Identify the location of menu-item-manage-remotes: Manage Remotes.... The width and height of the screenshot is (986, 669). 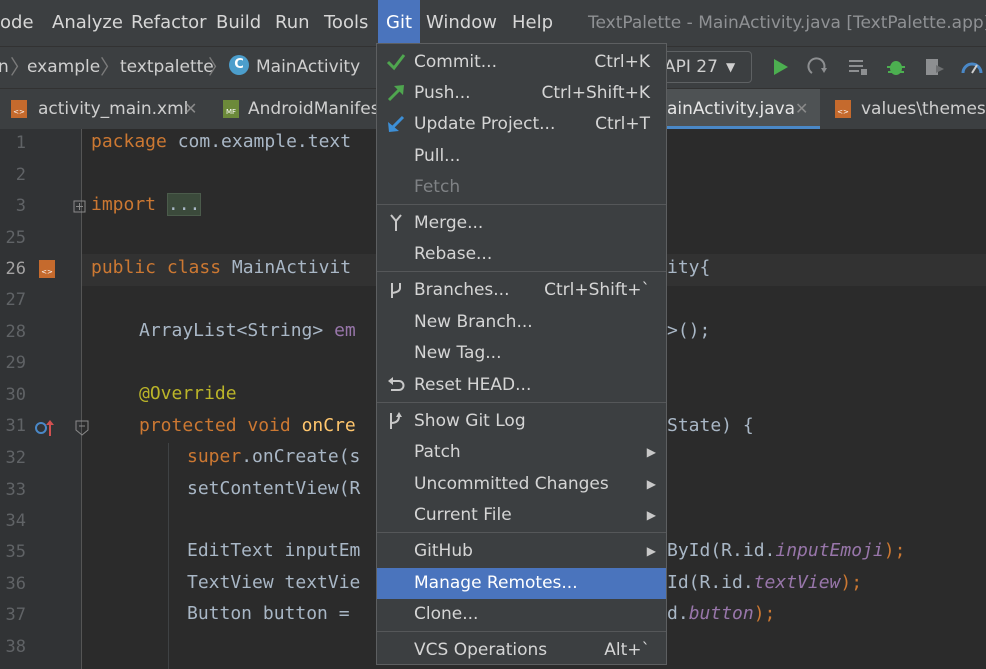
(521, 583).